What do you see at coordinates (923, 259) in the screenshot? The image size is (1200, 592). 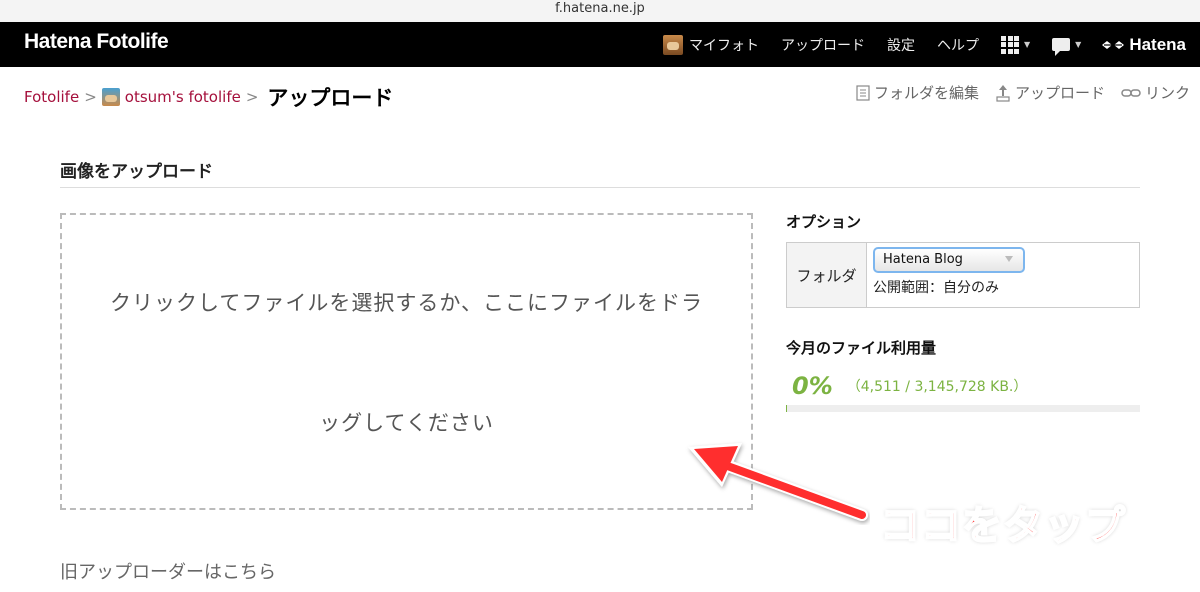 I see `folder-select-value: Hatena Blog` at bounding box center [923, 259].